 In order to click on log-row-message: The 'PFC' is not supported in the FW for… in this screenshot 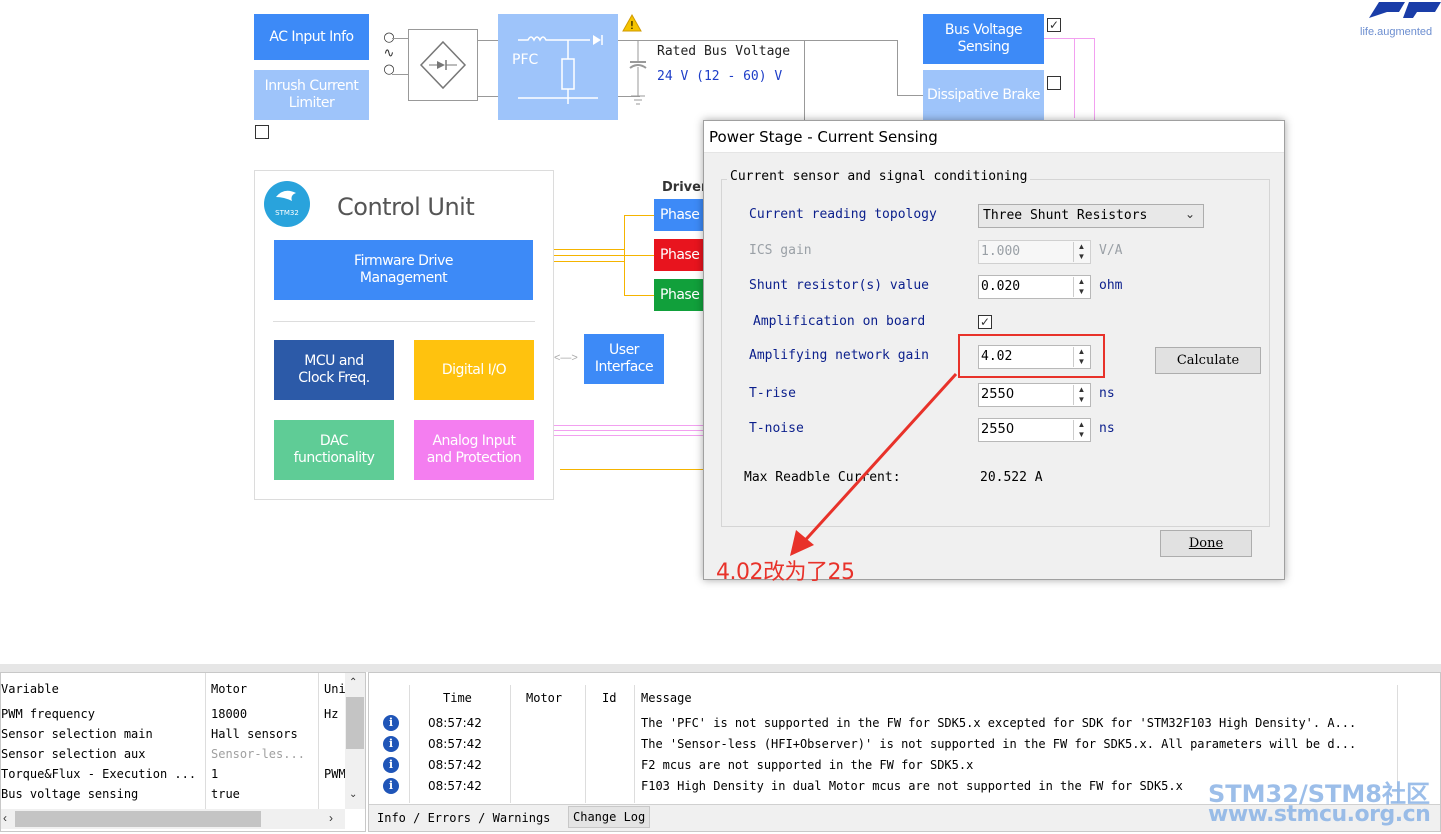, I will do `click(998, 723)`.